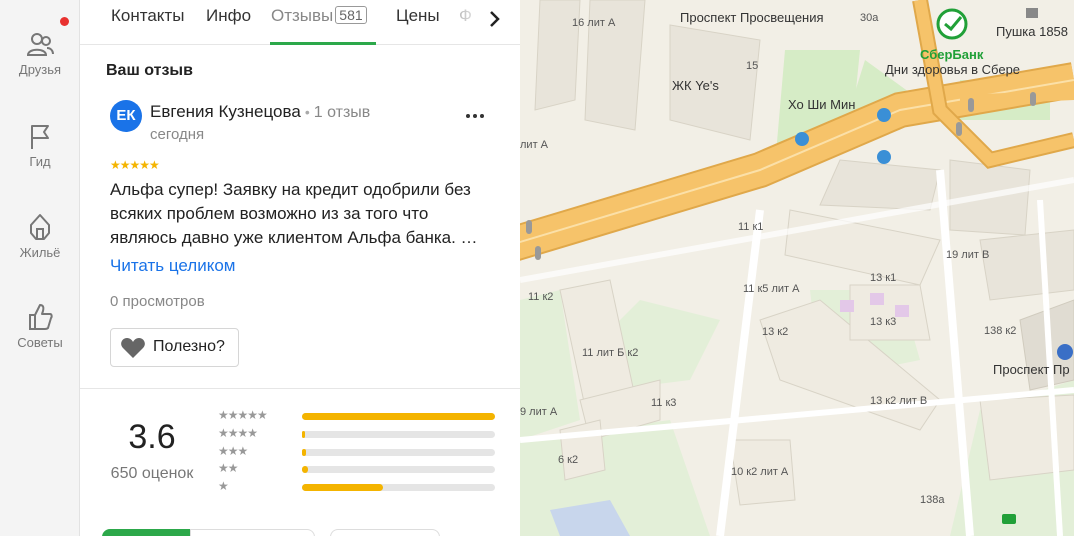 The width and height of the screenshot is (1074, 536). I want to click on distribution-stars: ★, so click(223, 486).